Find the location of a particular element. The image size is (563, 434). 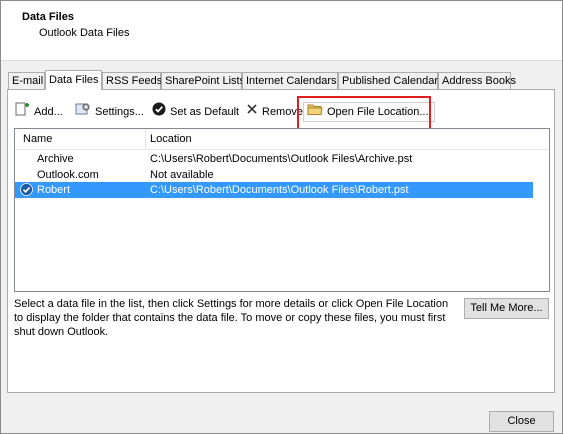

column-header-location: Location is located at coordinates (171, 139).